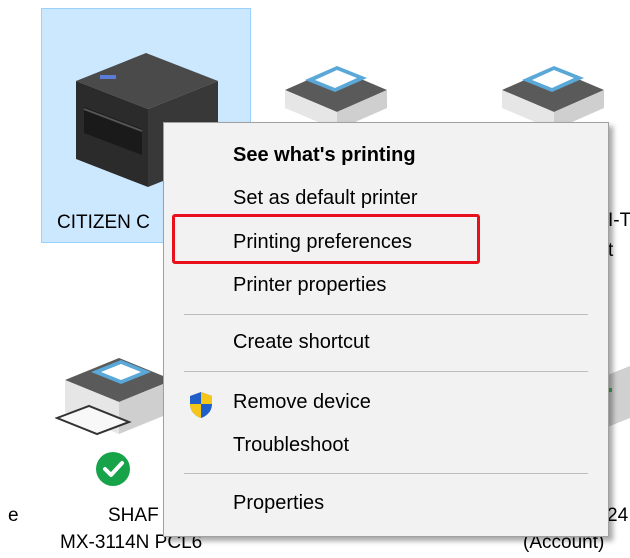 The width and height of the screenshot is (630, 558). I want to click on device-label: 24, so click(618, 515).